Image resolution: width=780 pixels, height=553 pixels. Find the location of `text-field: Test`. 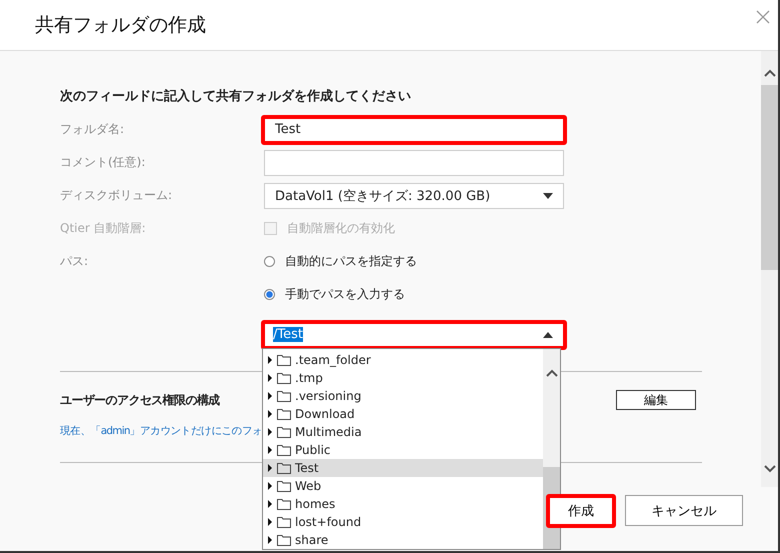

text-field: Test is located at coordinates (414, 129).